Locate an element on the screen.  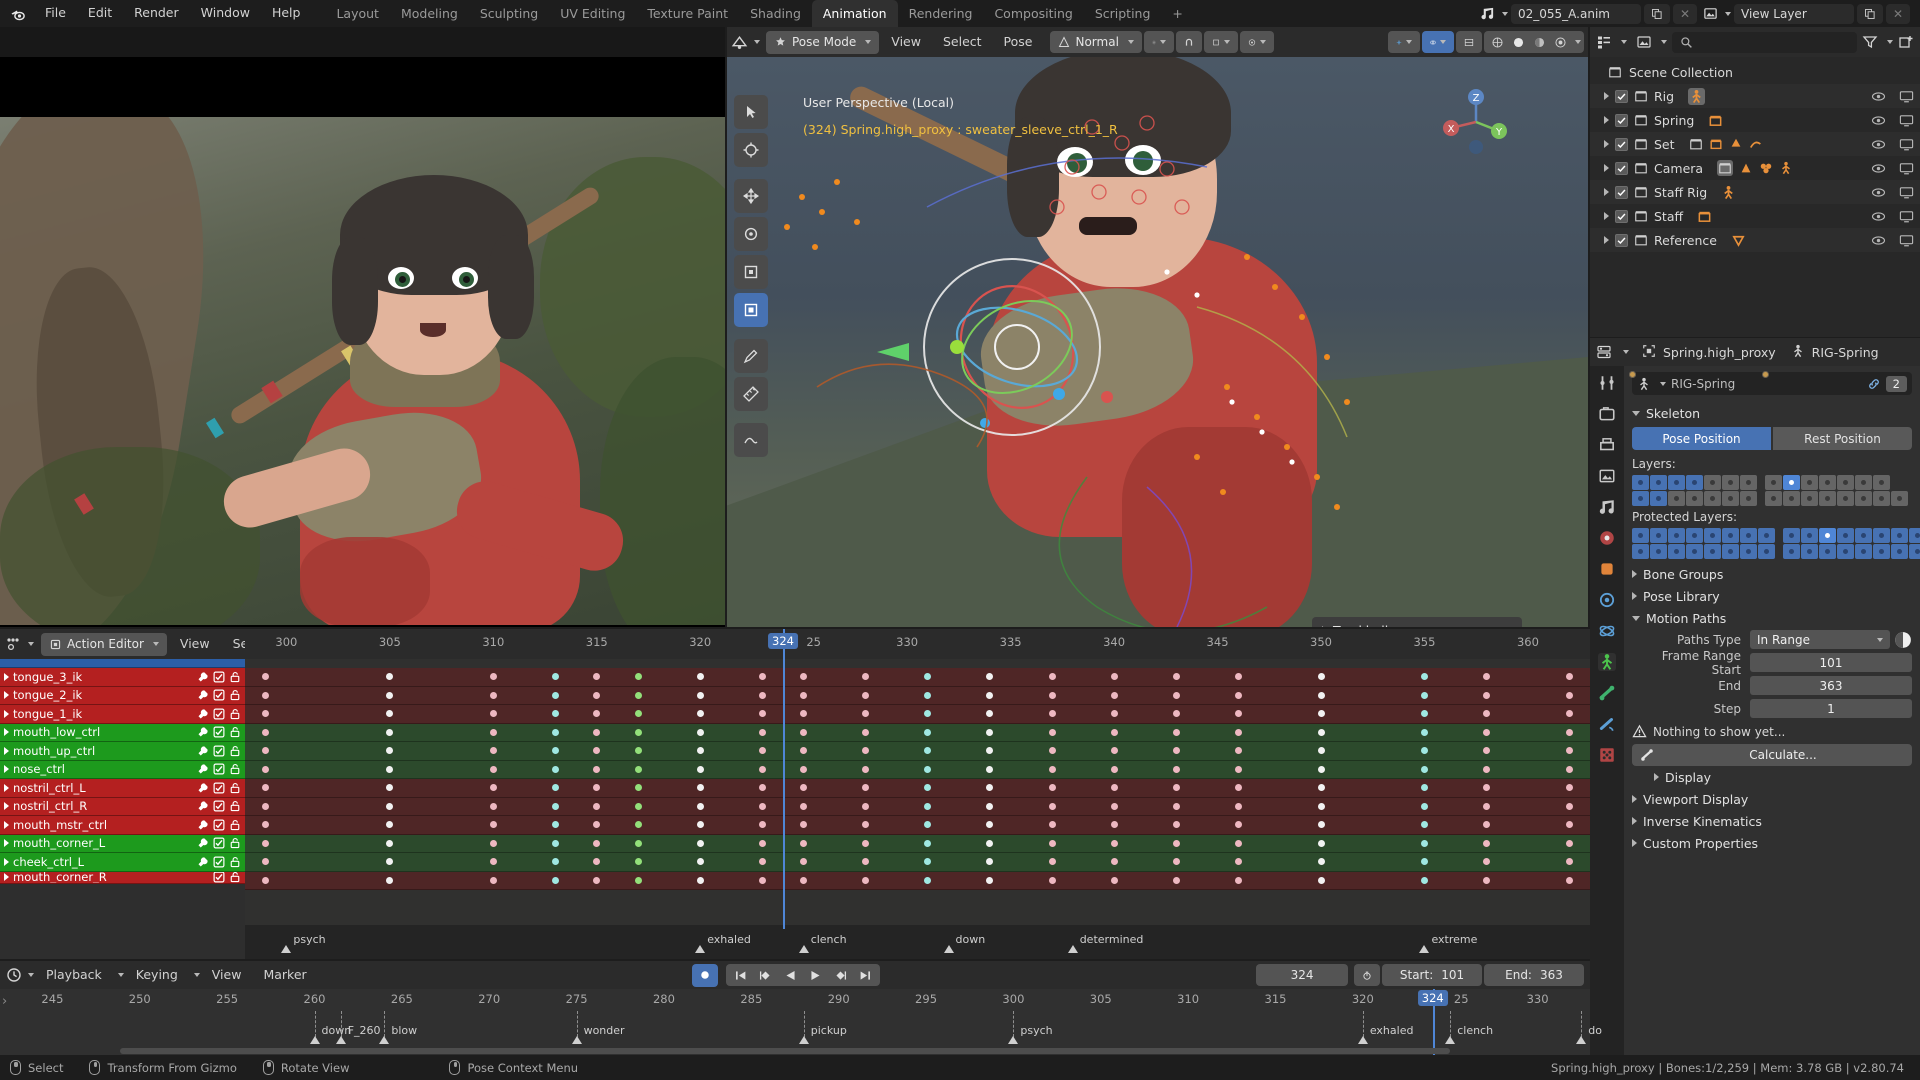
tool-tab-icon is located at coordinates (1607, 383).